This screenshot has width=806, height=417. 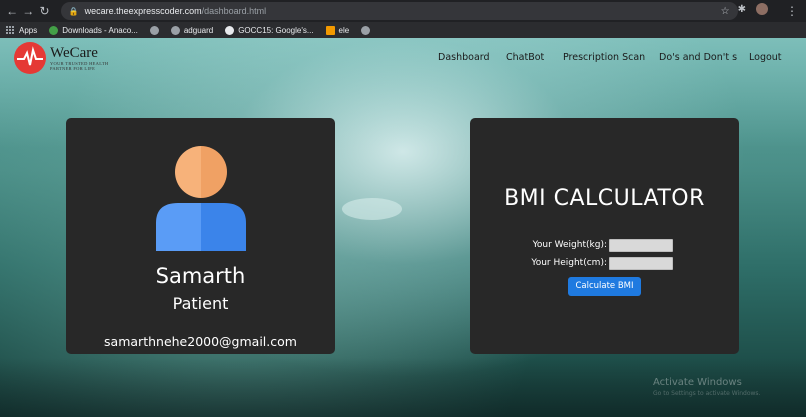 What do you see at coordinates (143, 11) in the screenshot?
I see `url-domain: wecare.theexpresscoder.com` at bounding box center [143, 11].